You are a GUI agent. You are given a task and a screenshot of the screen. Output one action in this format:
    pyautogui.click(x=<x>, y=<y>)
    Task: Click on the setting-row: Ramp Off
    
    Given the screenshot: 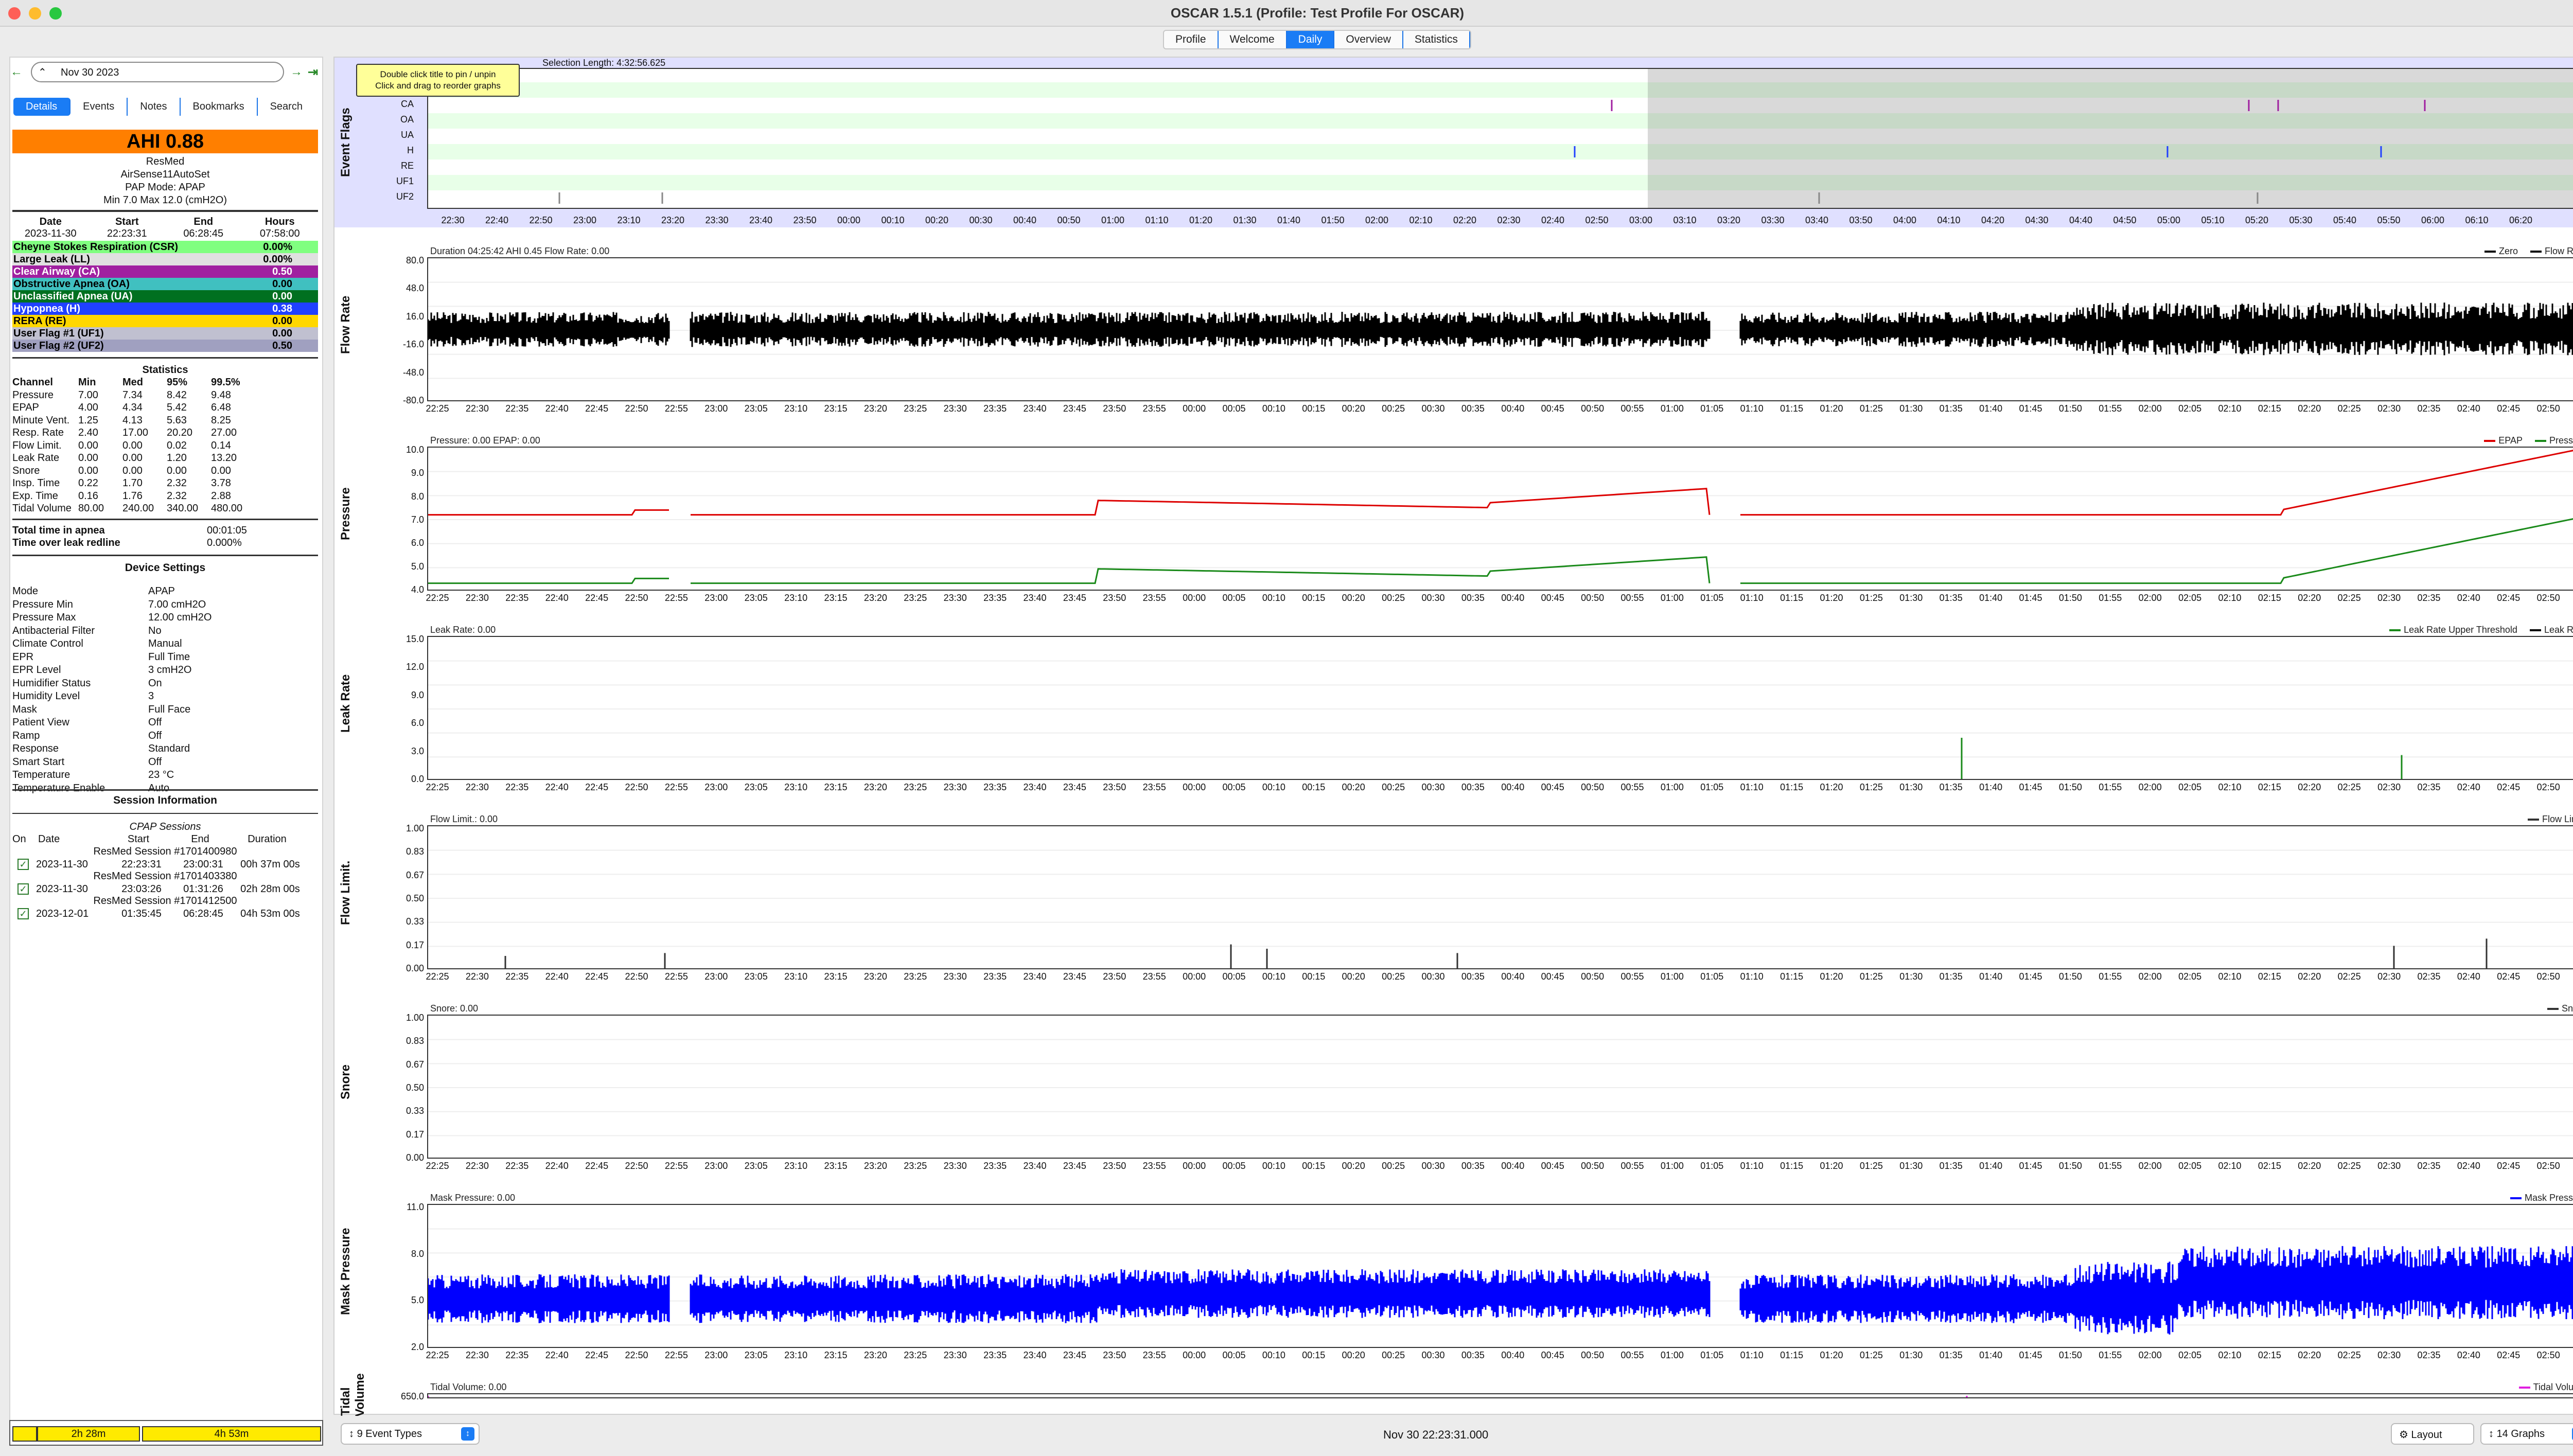 What is the action you would take?
    pyautogui.click(x=165, y=736)
    